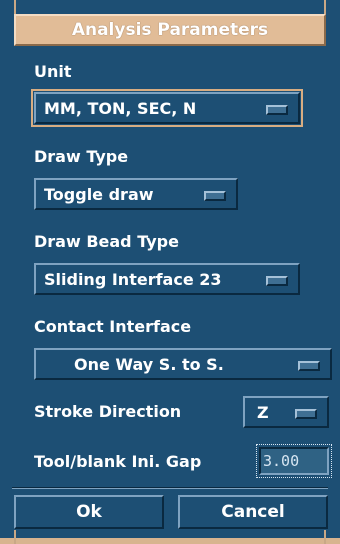  What do you see at coordinates (170, 541) in the screenshot?
I see `frame-bottom-border` at bounding box center [170, 541].